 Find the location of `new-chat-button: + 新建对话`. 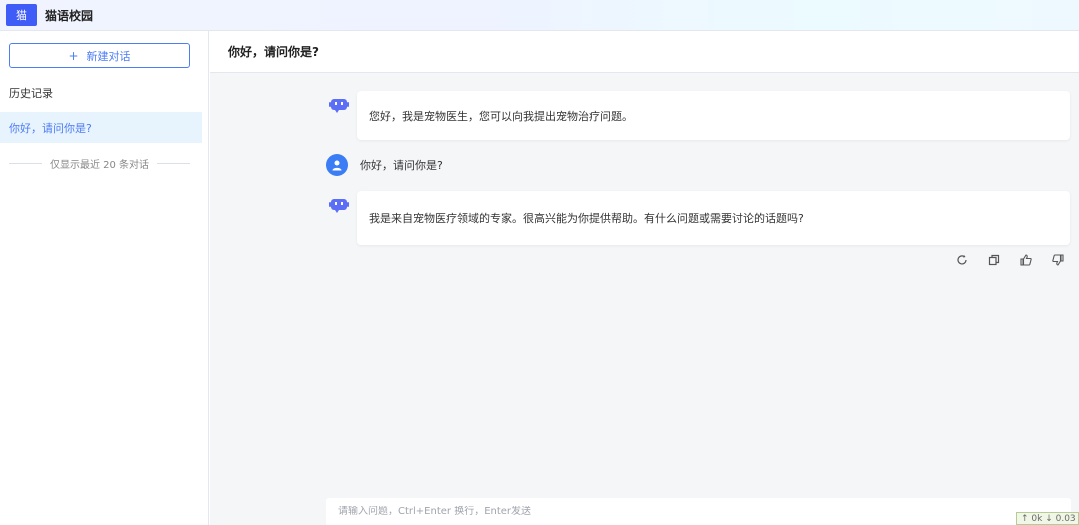

new-chat-button: + 新建对话 is located at coordinates (99, 55).